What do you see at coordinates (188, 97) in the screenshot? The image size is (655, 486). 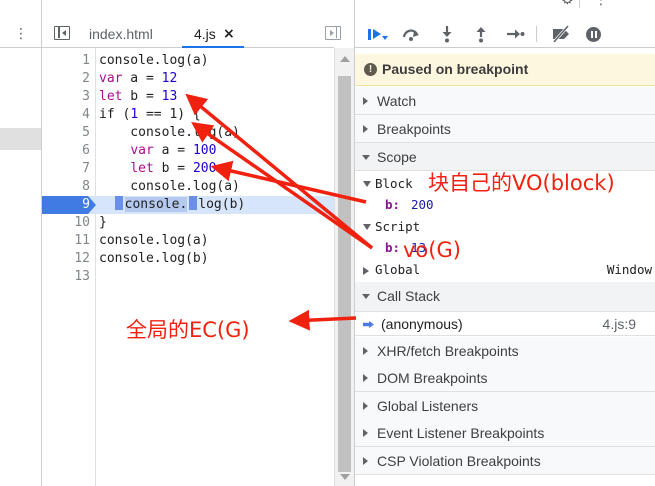 I see `code-line: 3 let b = 13` at bounding box center [188, 97].